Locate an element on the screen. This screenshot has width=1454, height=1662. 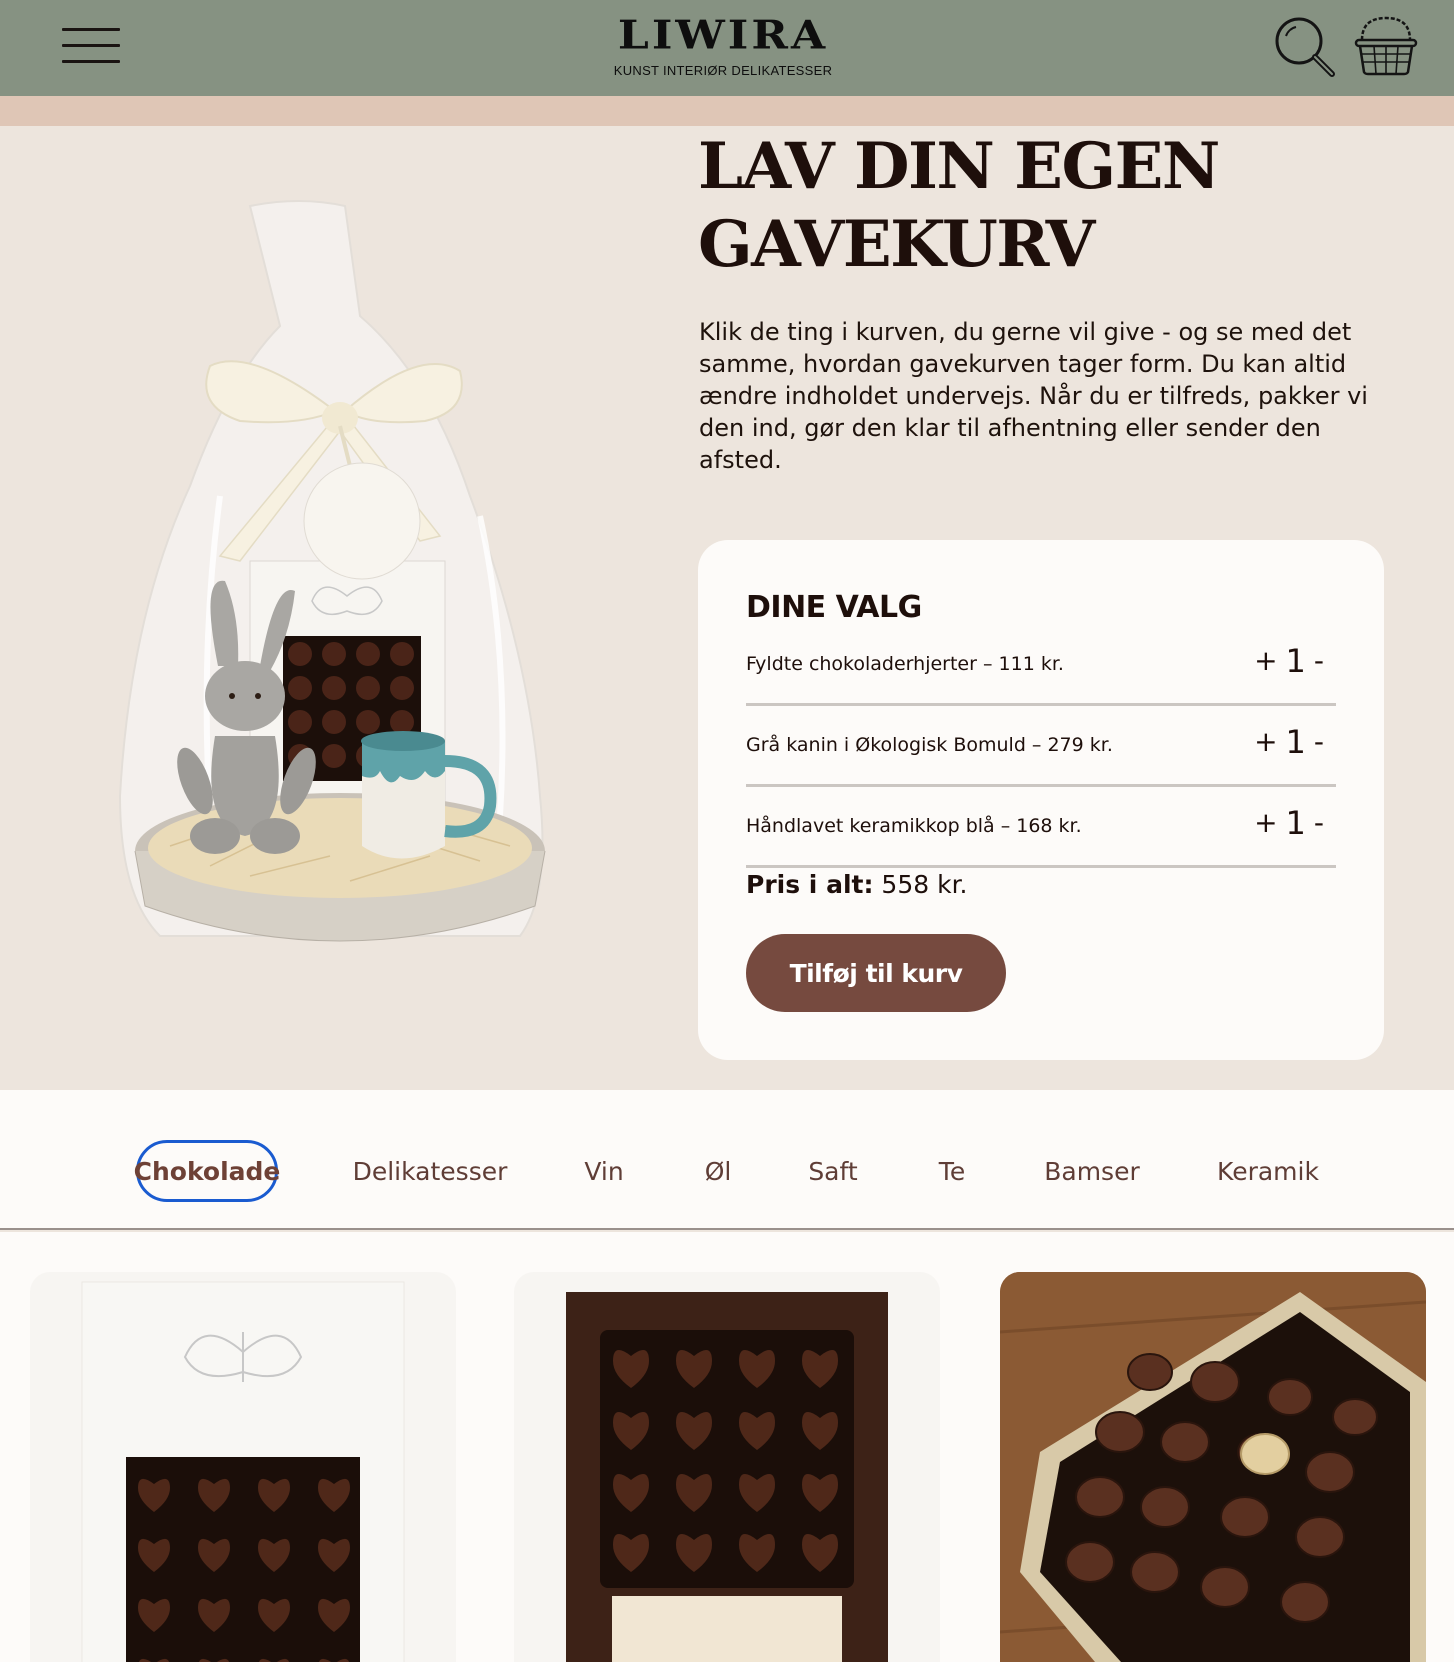
tab-keramik: Keramik is located at coordinates (1268, 1171).